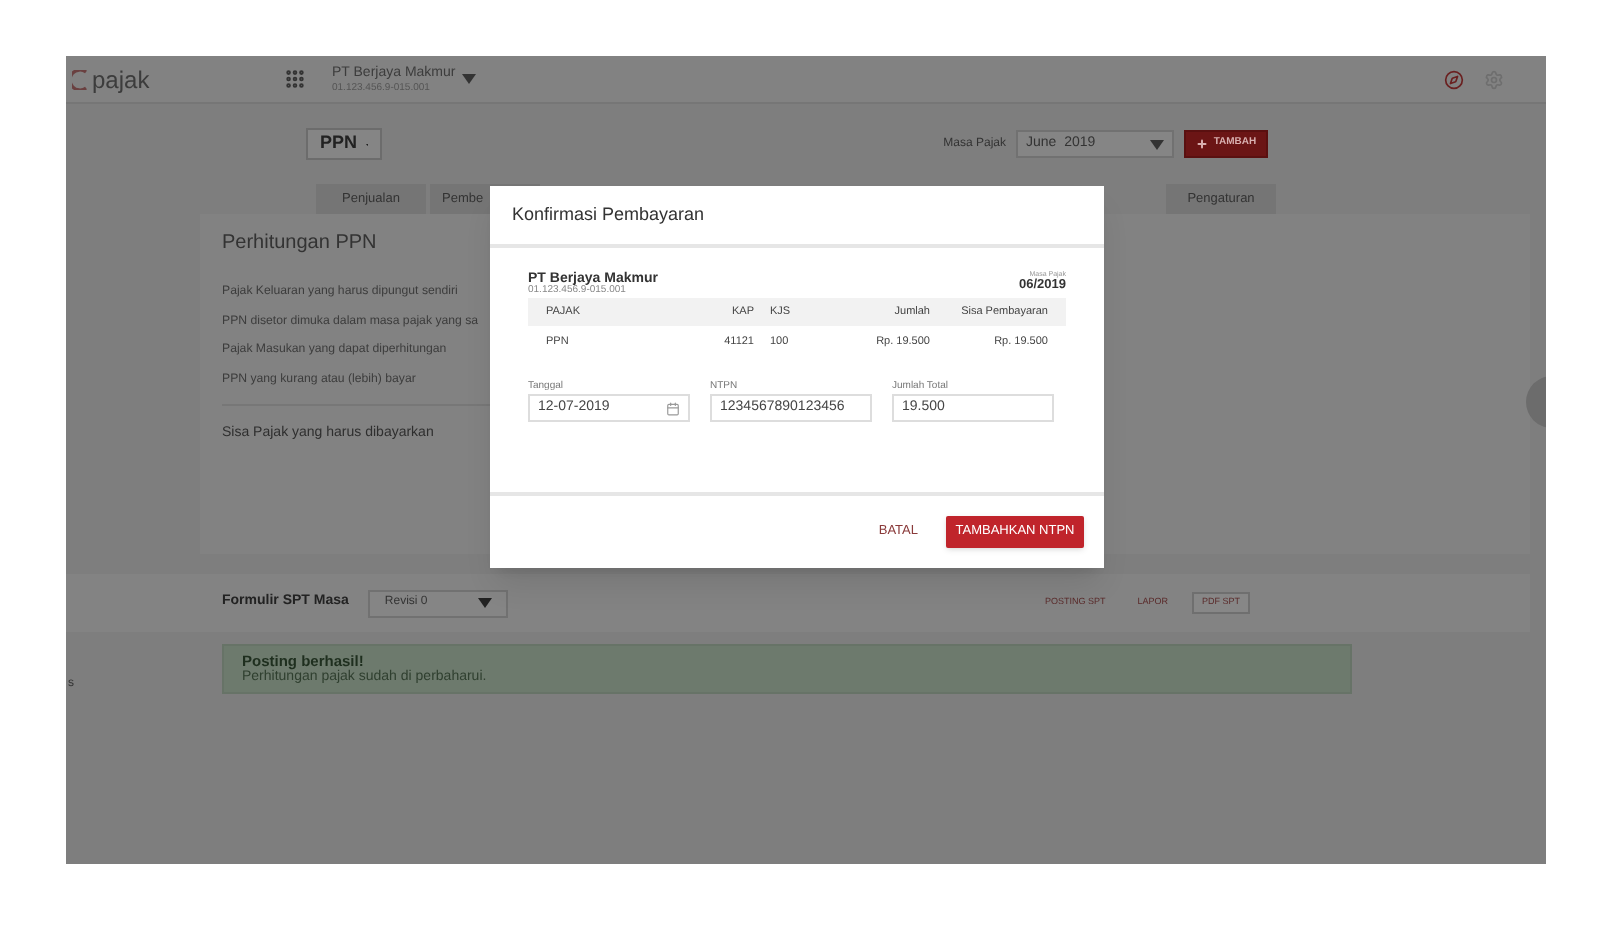 This screenshot has width=1620, height=940. What do you see at coordinates (1201, 144) in the screenshot?
I see `plus-icon` at bounding box center [1201, 144].